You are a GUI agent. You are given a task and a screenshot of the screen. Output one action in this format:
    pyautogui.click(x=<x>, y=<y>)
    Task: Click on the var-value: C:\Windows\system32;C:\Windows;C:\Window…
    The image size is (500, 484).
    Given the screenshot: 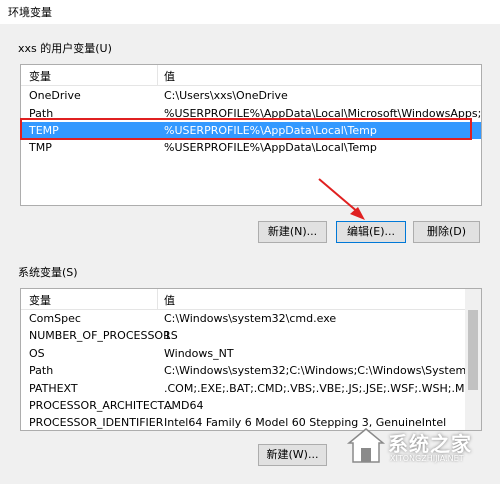 What is the action you would take?
    pyautogui.click(x=323, y=370)
    